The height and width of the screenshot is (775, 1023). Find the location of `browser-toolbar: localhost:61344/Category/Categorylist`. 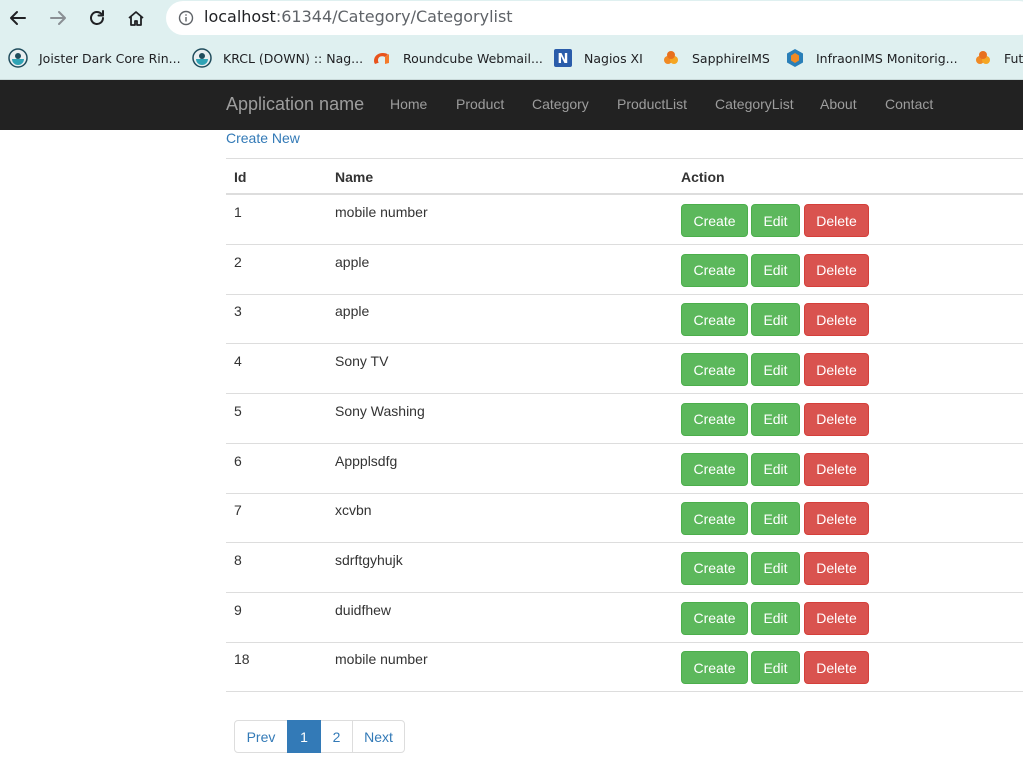

browser-toolbar: localhost:61344/Category/Categorylist is located at coordinates (511, 18).